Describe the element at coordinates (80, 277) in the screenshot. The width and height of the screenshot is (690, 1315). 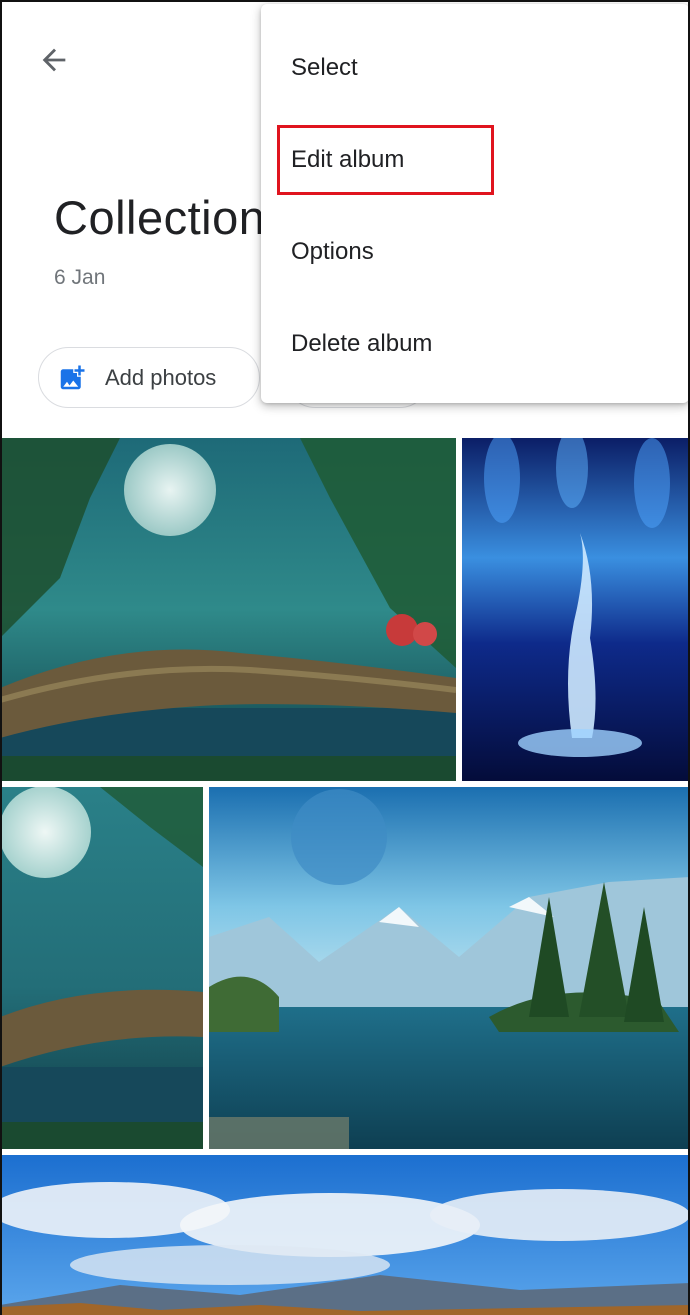
I see `album-date: 6 Jan` at that location.